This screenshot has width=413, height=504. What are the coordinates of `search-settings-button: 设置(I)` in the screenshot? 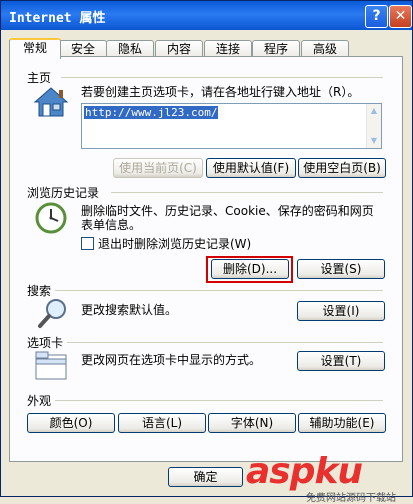 It's located at (341, 311).